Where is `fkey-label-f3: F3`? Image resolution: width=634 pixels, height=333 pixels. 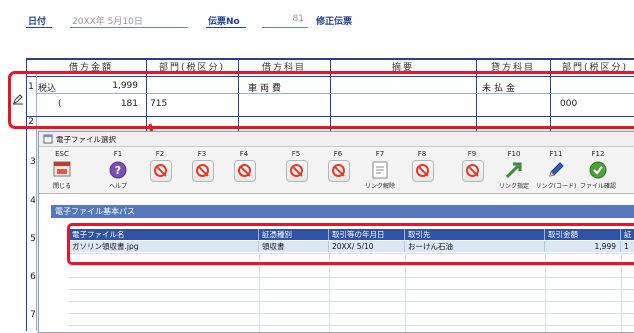
fkey-label-f3: F3 is located at coordinates (202, 154).